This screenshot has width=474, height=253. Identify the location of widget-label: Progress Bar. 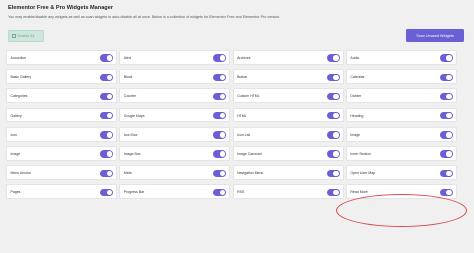
(134, 192).